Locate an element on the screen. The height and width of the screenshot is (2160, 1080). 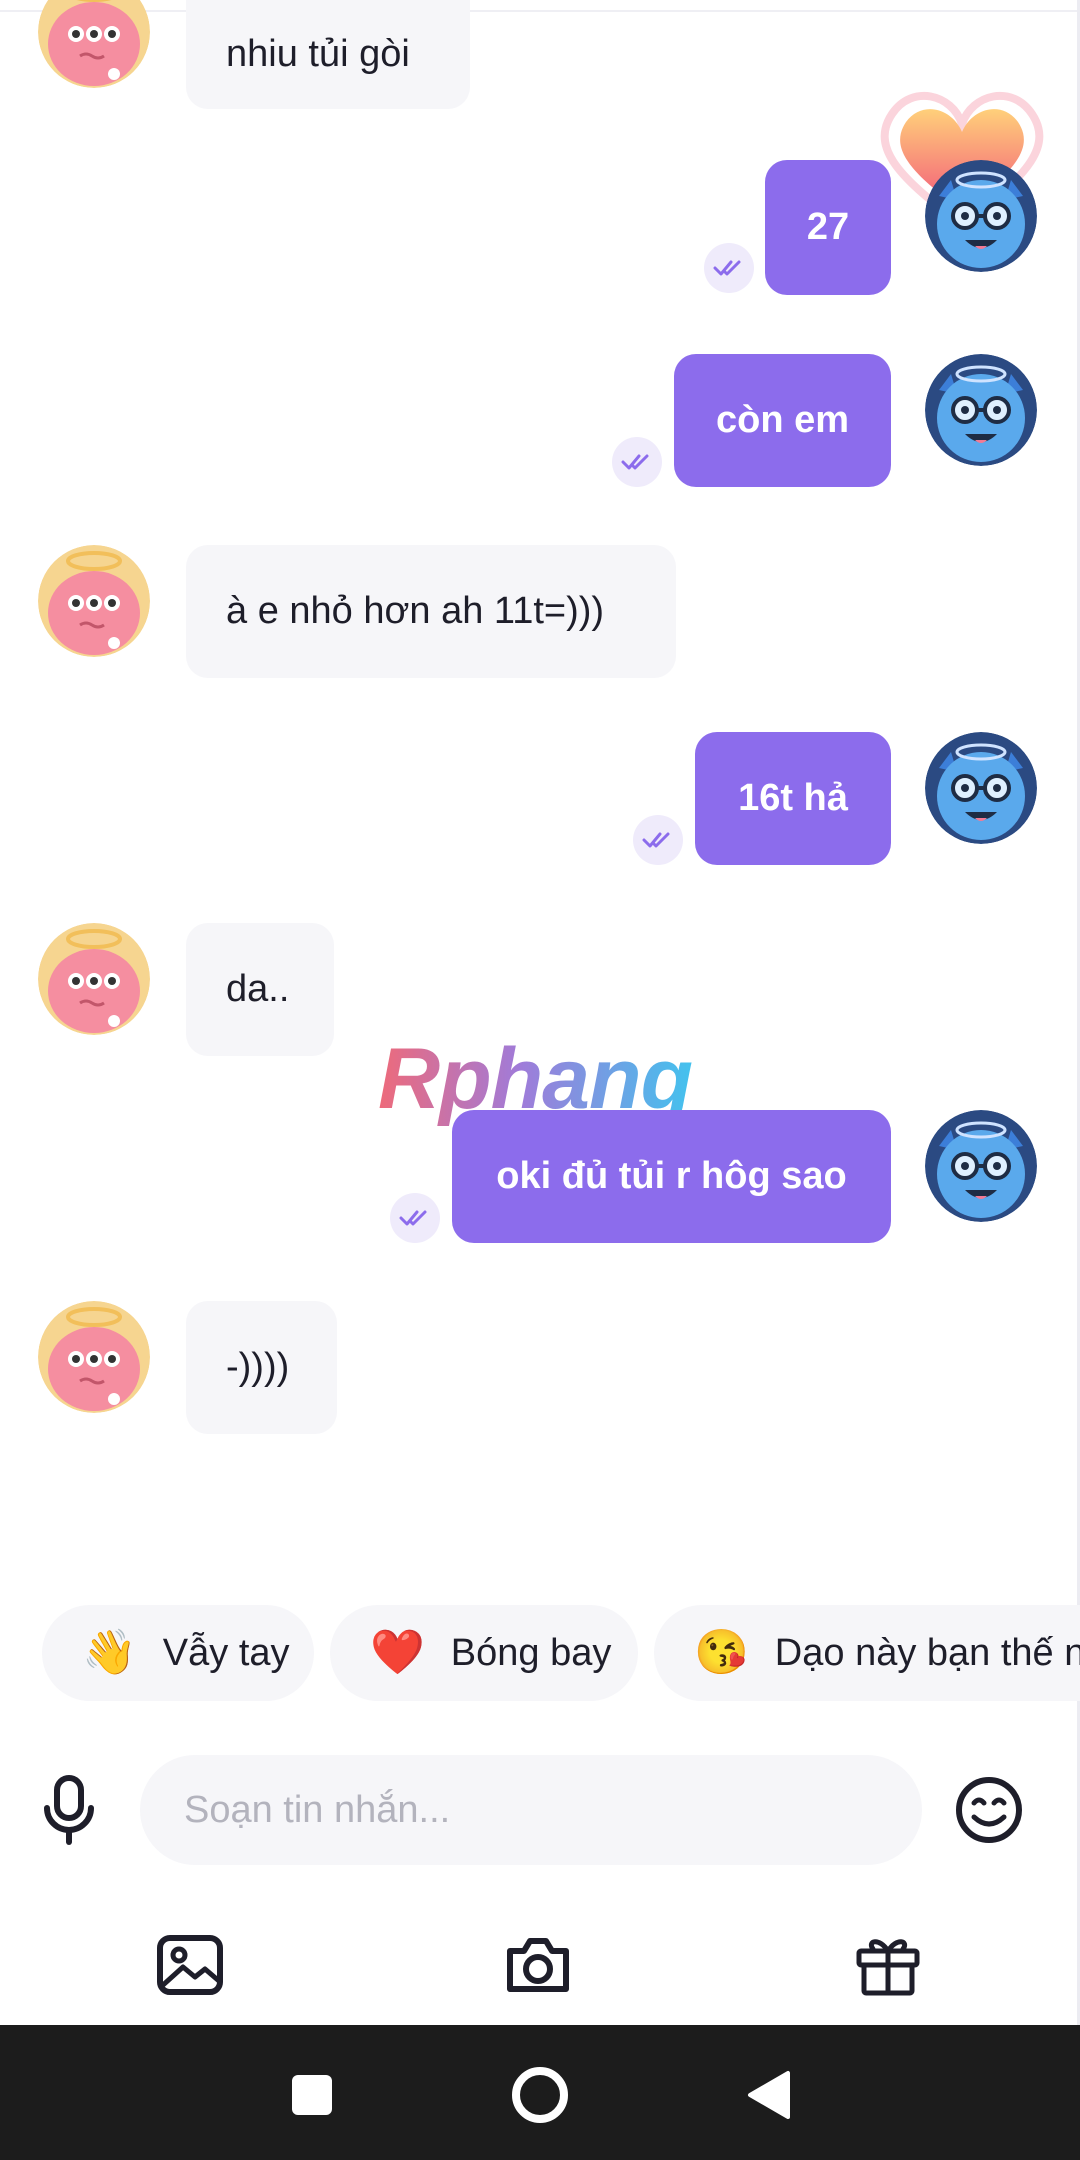
microphone-icon is located at coordinates (69, 1810).